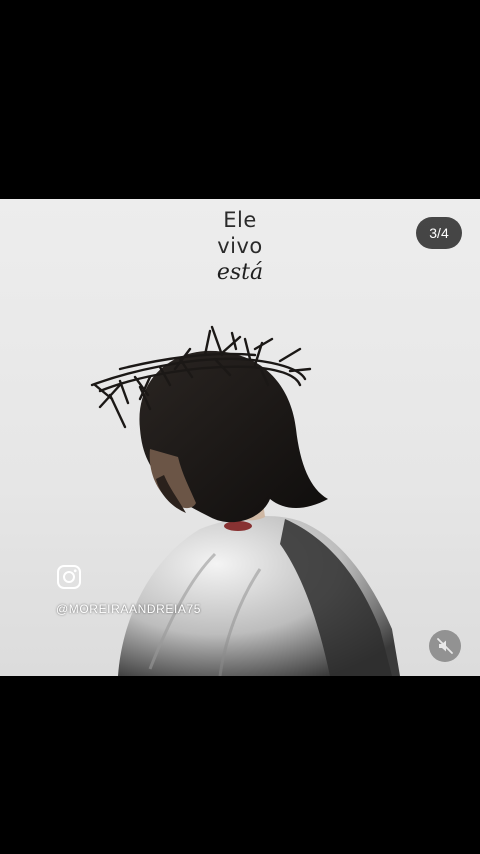 This screenshot has height=854, width=480. I want to click on post-title: Ele vivo está, so click(240, 247).